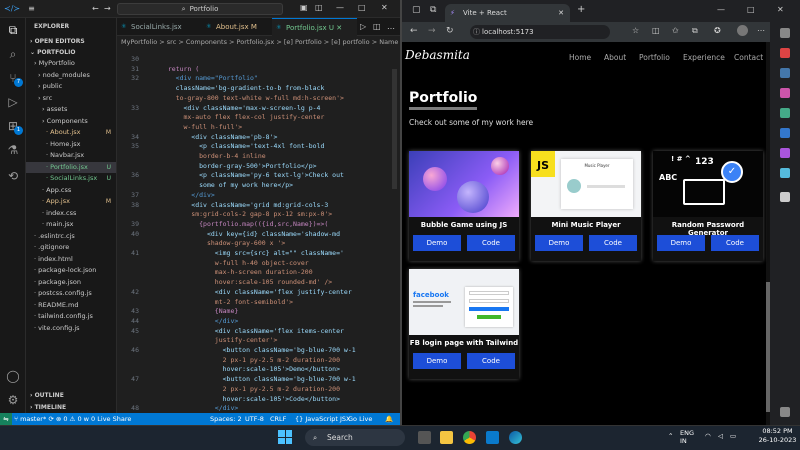 The width and height of the screenshot is (800, 450). Describe the element at coordinates (492, 437) in the screenshot. I see `vscode-taskbar-icon` at that location.